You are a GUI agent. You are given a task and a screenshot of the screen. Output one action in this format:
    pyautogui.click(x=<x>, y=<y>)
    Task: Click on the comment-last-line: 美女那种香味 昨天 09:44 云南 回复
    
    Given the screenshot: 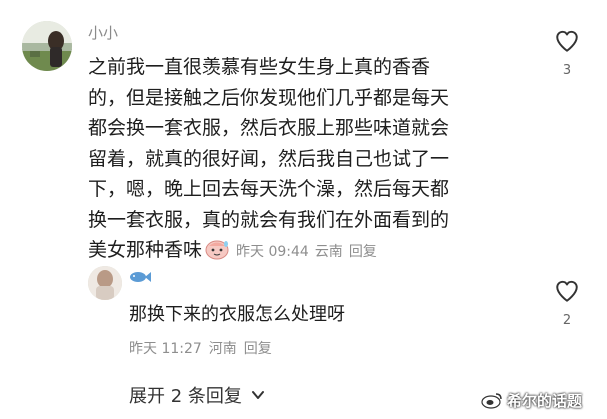 What is the action you would take?
    pyautogui.click(x=308, y=251)
    